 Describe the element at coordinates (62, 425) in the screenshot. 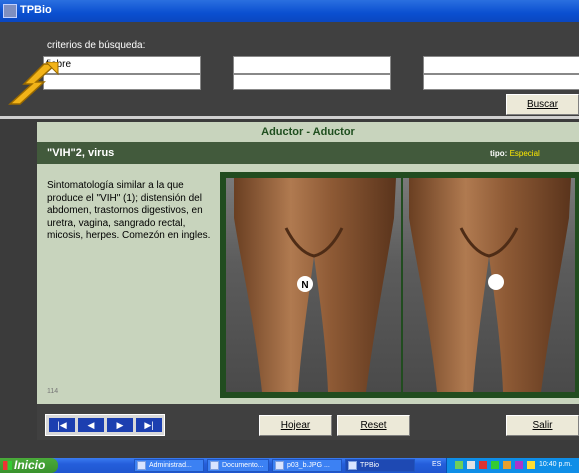

I see `first-record-button: |◀` at that location.